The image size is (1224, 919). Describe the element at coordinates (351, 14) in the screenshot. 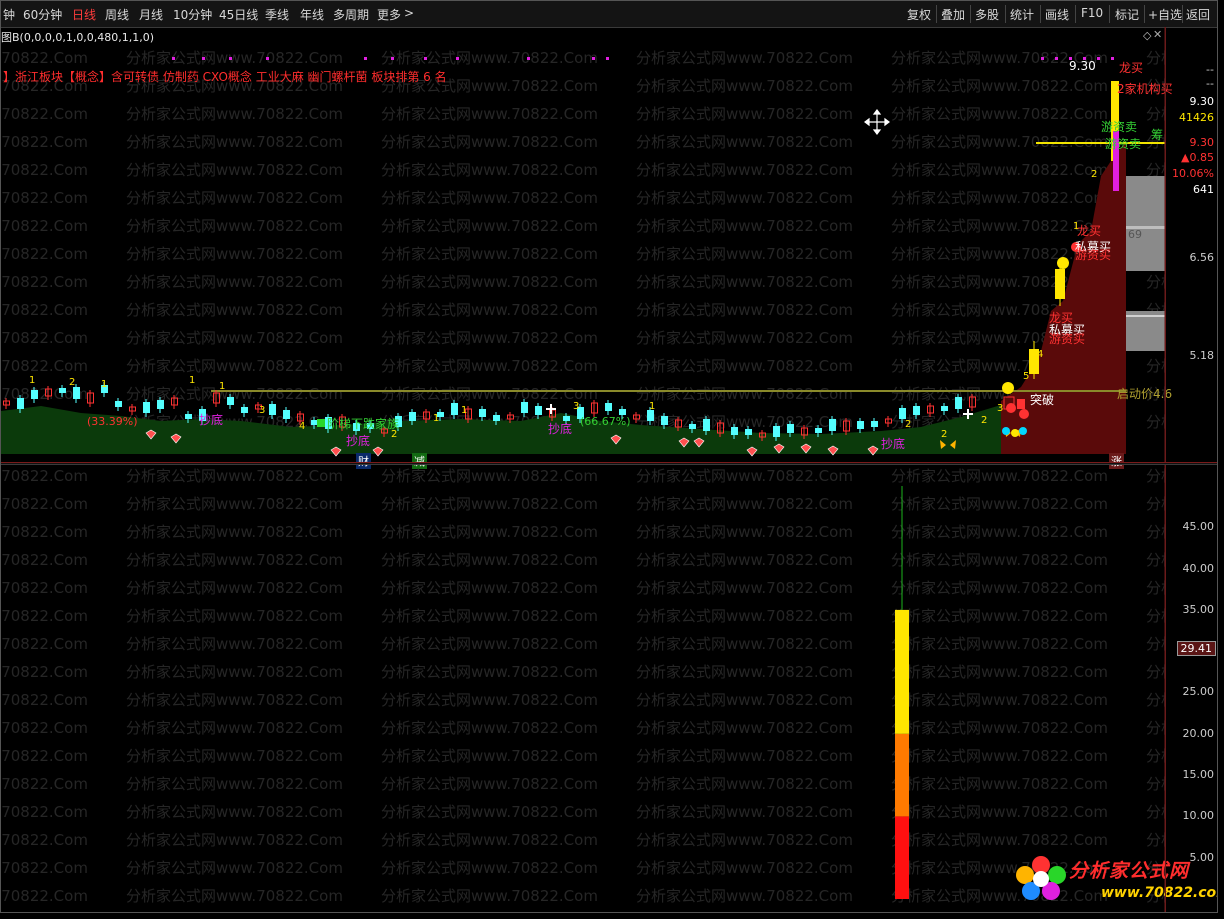

I see `period-multi: 多周期` at that location.